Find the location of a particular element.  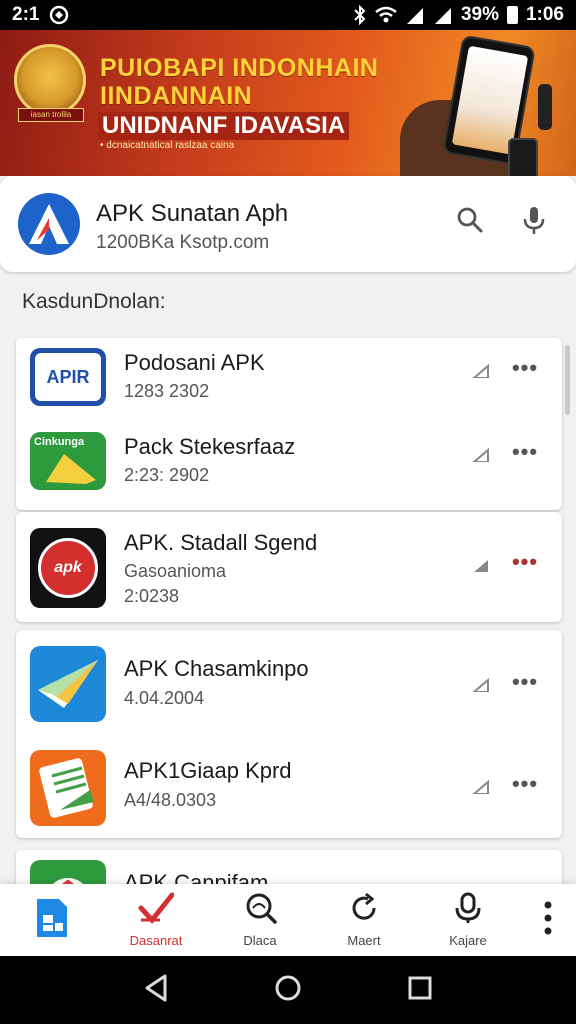

list-item: APK Chasamkinpo 4.04.2004 ••• is located at coordinates (289, 684).